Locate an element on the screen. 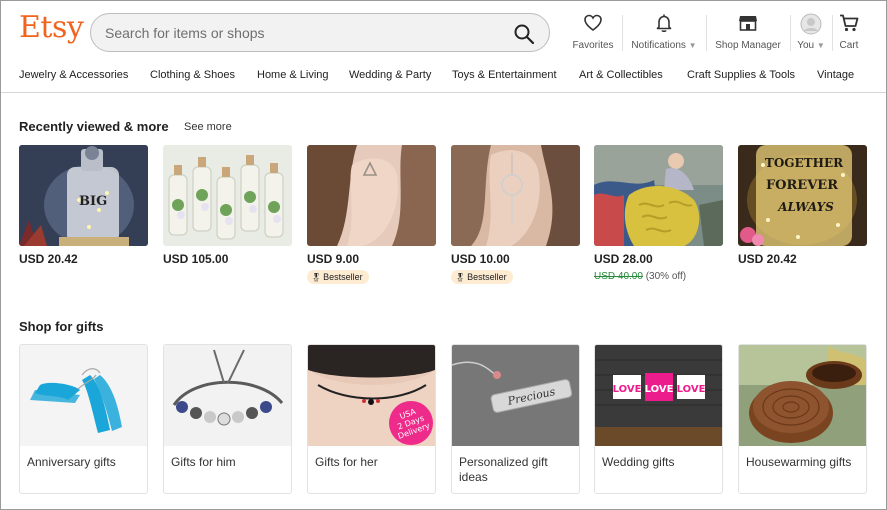  item-price: USD 105.00 is located at coordinates (196, 259).